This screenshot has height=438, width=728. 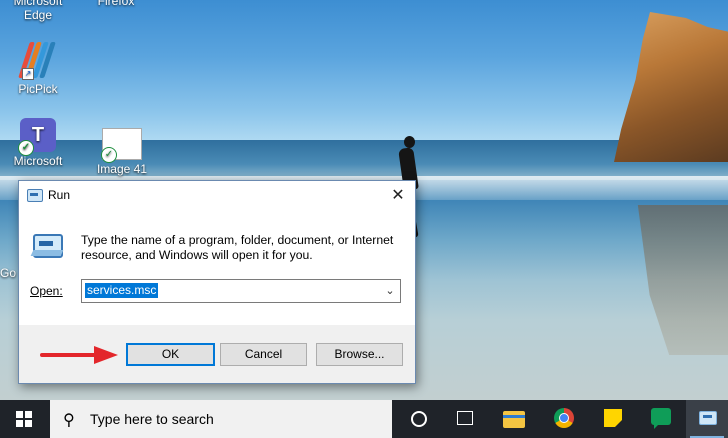 What do you see at coordinates (263, 354) in the screenshot?
I see `cancel-button: Cancel` at bounding box center [263, 354].